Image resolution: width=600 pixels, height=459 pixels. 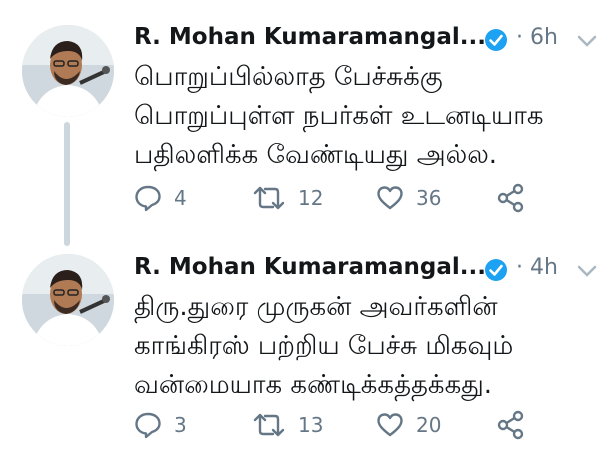 What do you see at coordinates (287, 198) in the screenshot?
I see `retweet-button: 12` at bounding box center [287, 198].